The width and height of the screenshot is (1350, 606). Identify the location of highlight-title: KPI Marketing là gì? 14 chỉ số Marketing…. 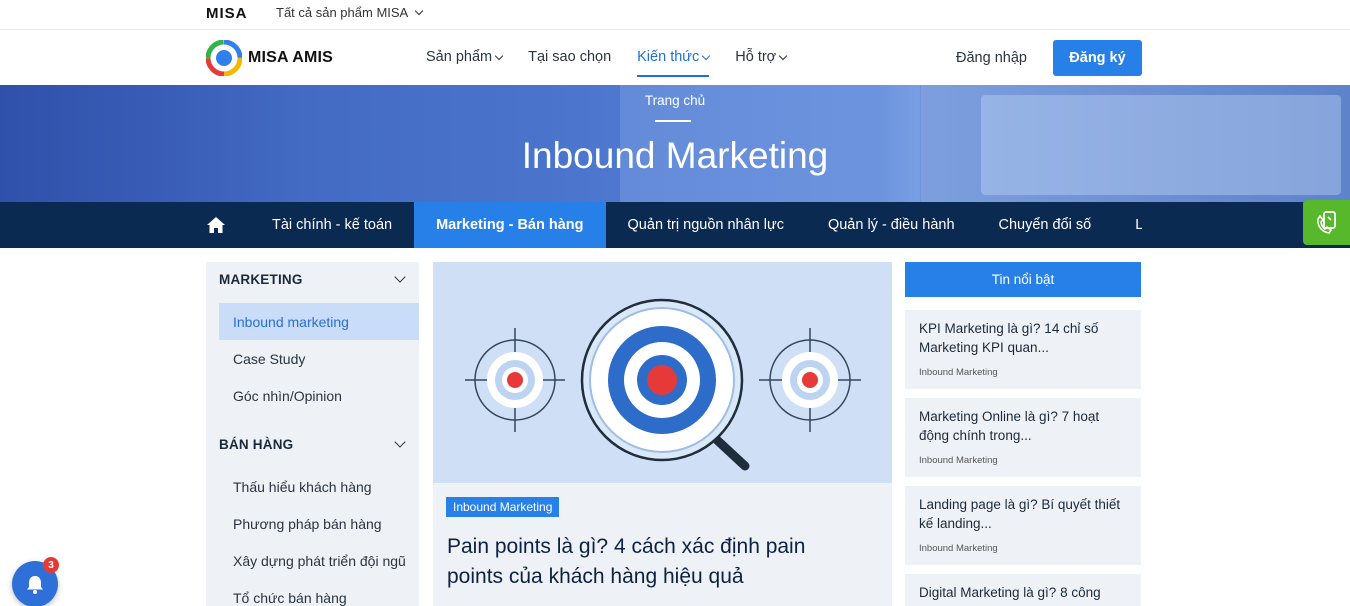
(1025, 338).